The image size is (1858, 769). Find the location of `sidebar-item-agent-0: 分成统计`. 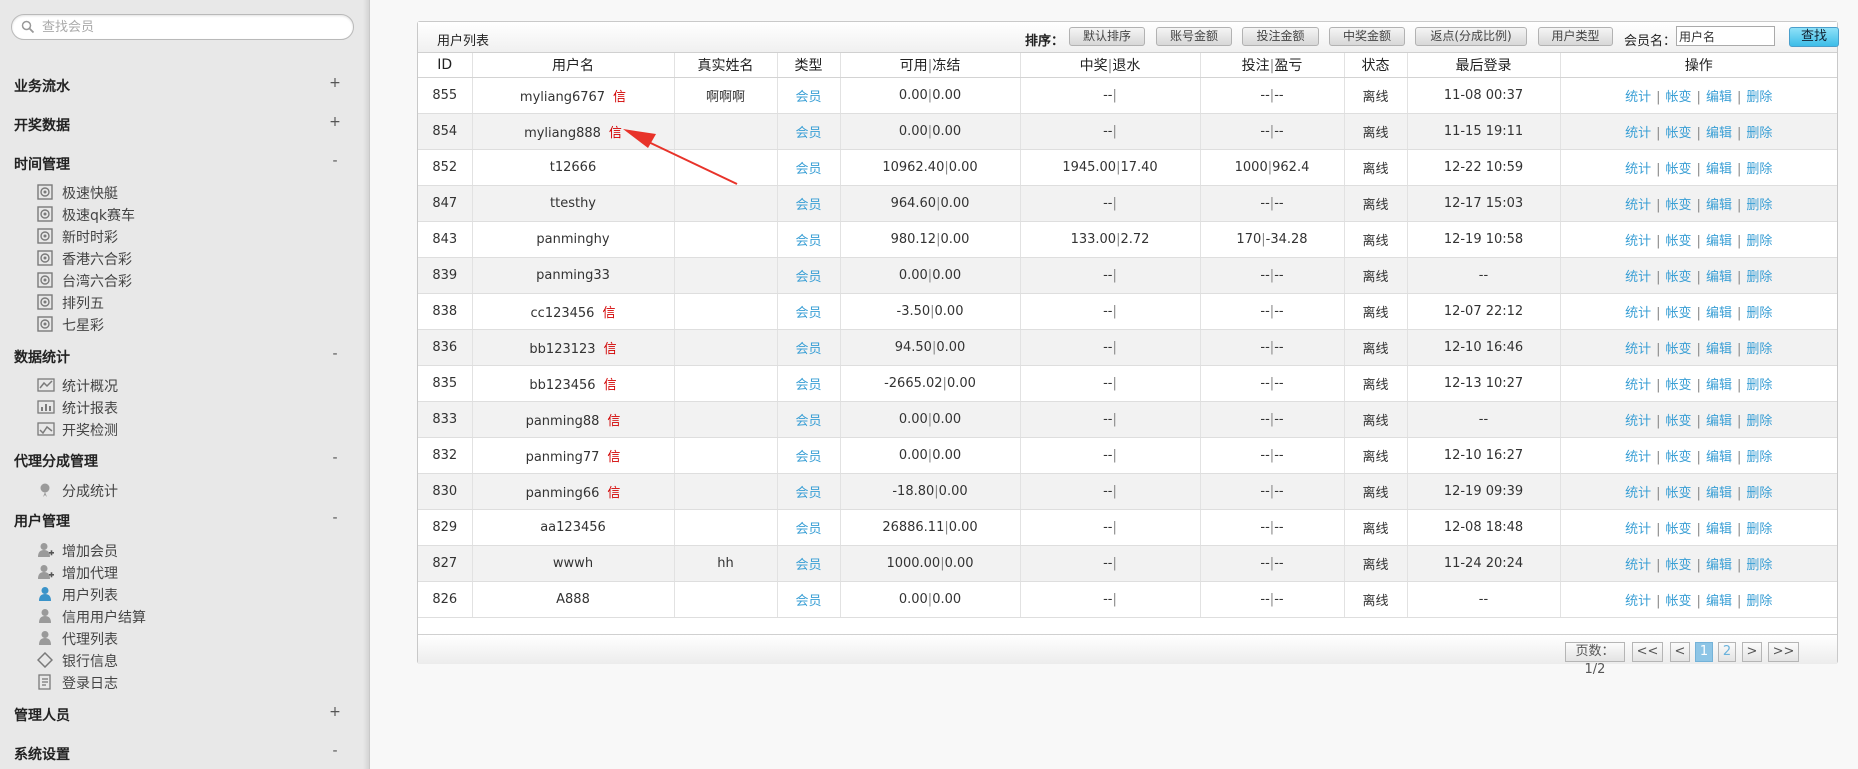

sidebar-item-agent-0: 分成统计 is located at coordinates (187, 490).